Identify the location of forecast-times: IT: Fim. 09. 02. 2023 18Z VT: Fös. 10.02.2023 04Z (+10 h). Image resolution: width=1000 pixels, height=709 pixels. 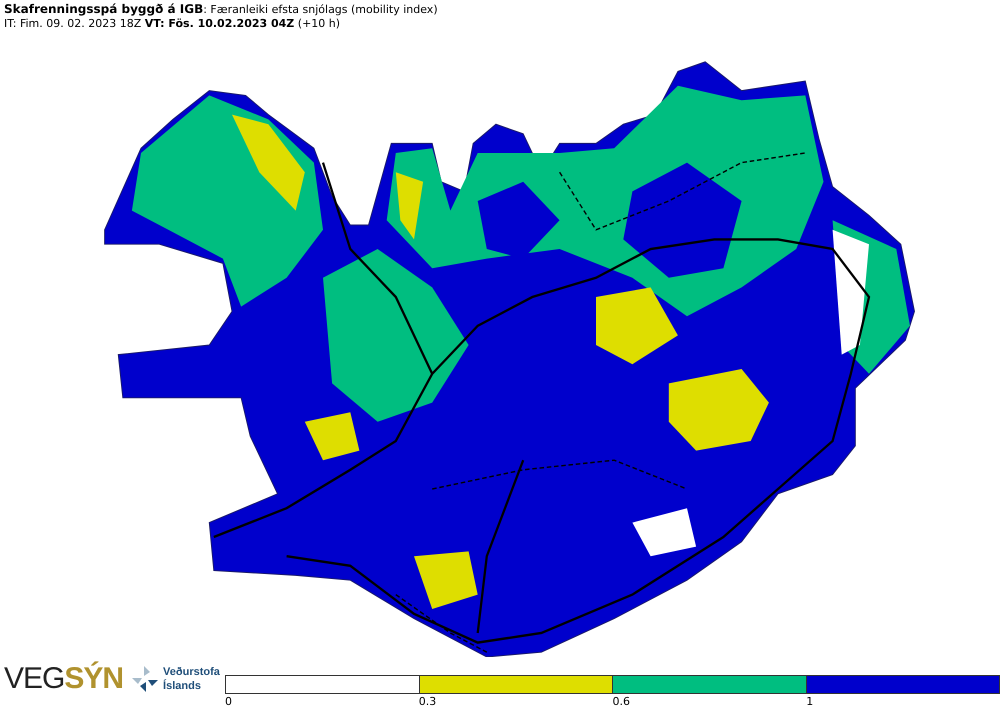
(173, 24).